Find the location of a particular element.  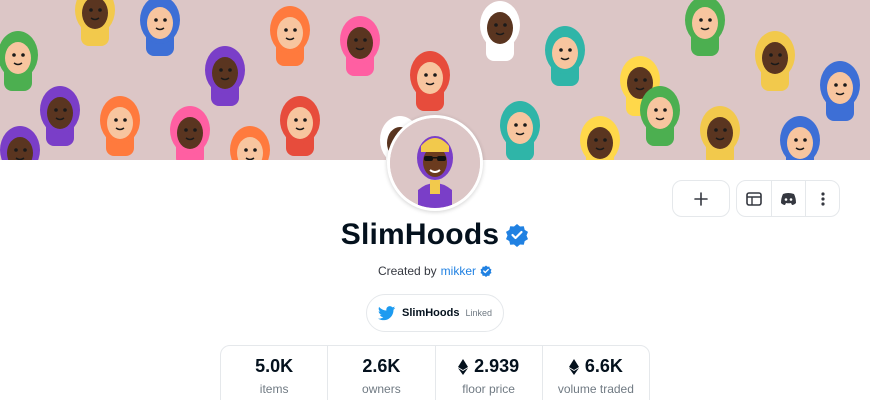

linked-status: Linked is located at coordinates (478, 313).